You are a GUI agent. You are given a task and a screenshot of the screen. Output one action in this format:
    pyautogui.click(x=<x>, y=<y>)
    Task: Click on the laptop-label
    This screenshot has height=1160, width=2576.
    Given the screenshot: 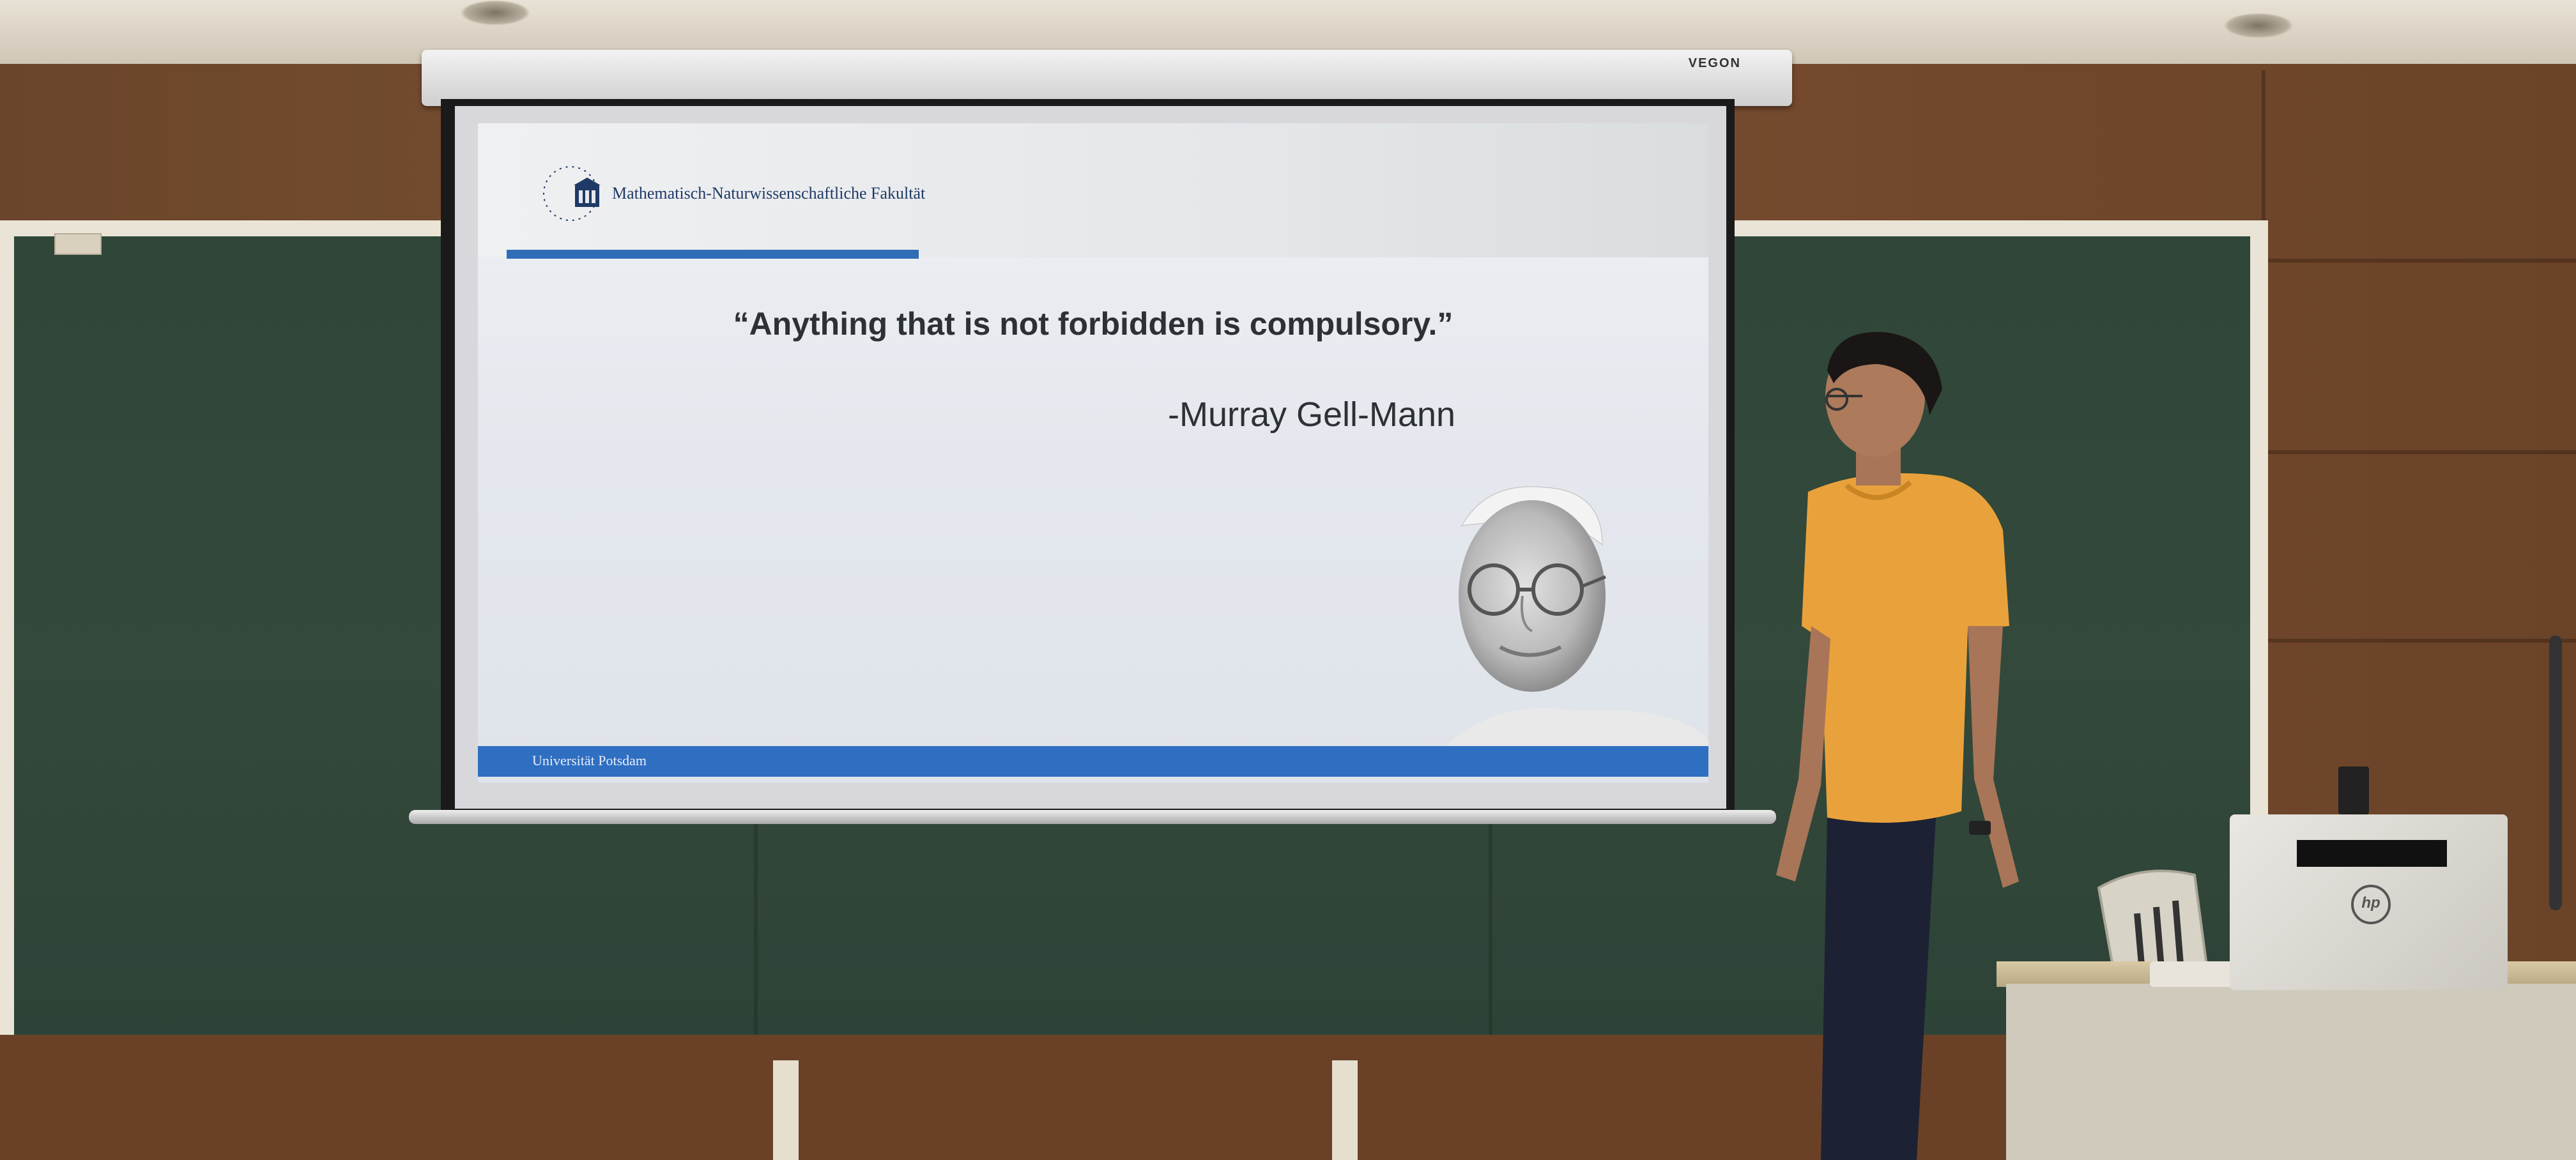 What is the action you would take?
    pyautogui.click(x=2372, y=853)
    